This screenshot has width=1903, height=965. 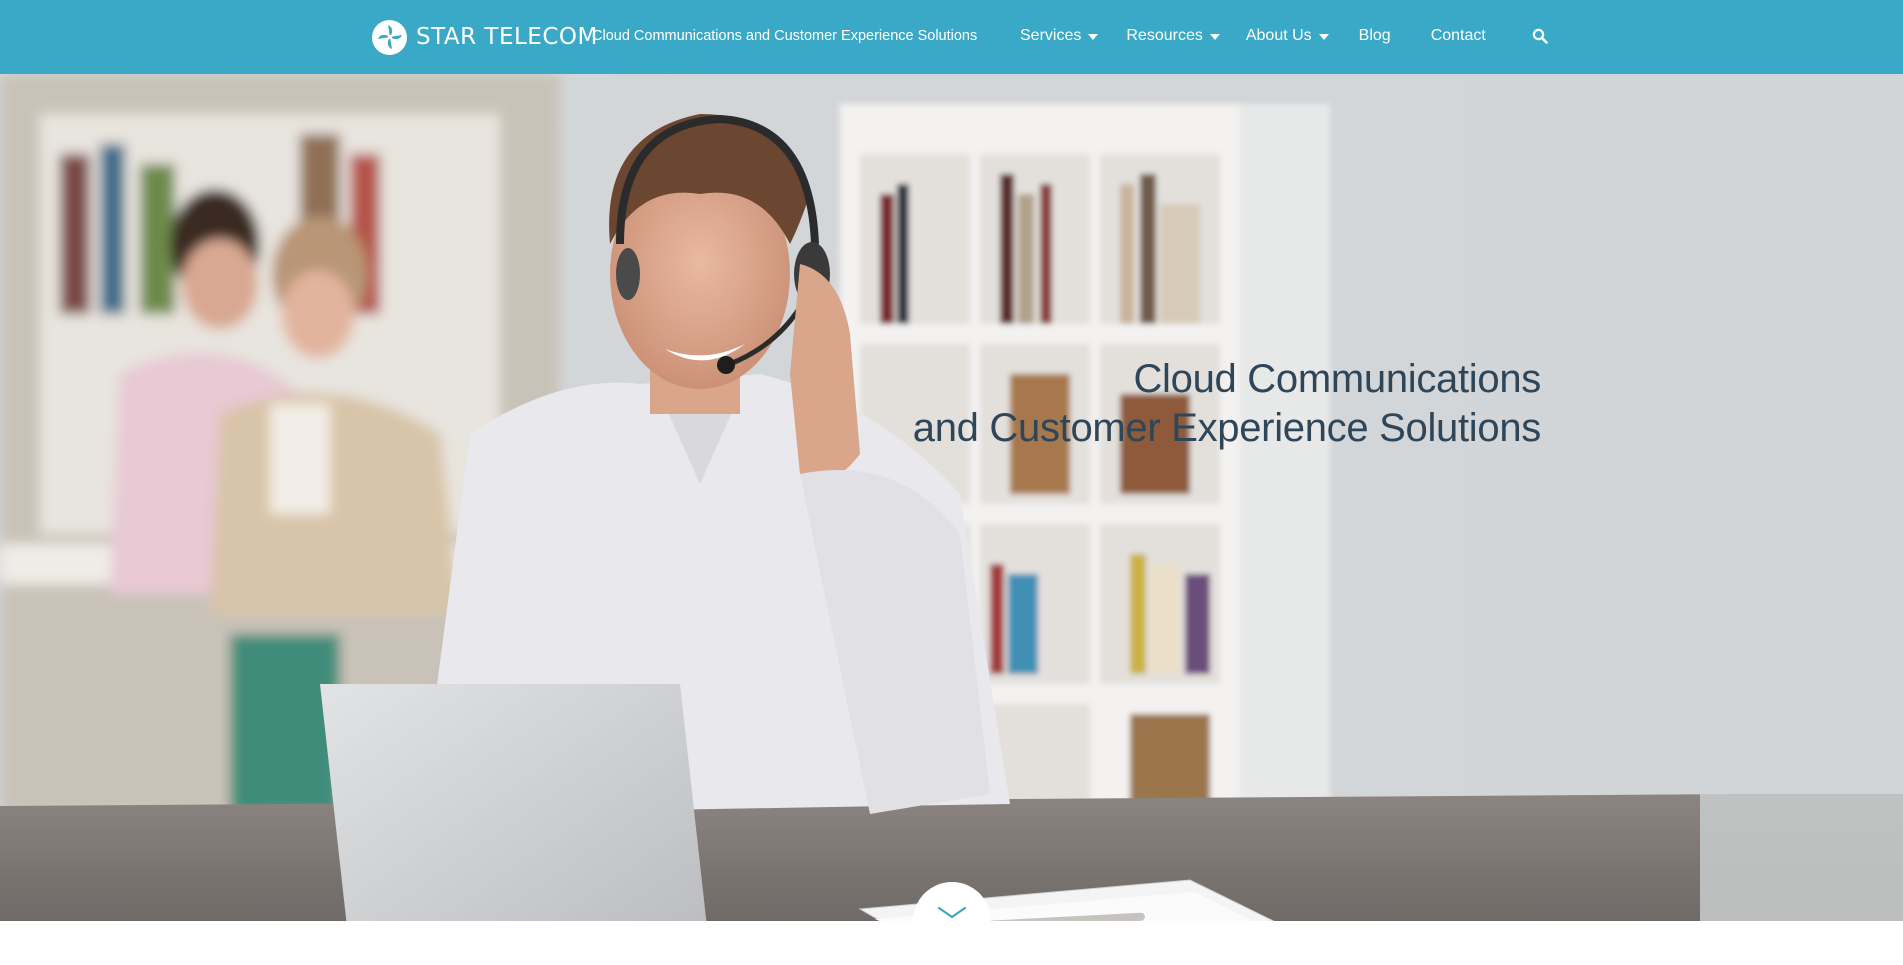 I want to click on main-nav: Services Resources About Us Blog Contact, so click(x=1284, y=36).